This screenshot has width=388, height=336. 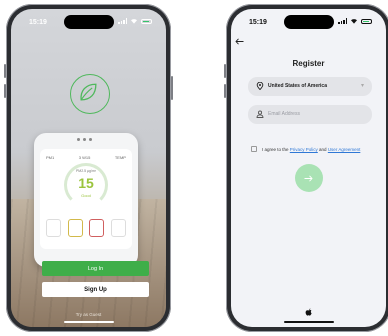 I want to click on email-field: Email Address, so click(x=310, y=114).